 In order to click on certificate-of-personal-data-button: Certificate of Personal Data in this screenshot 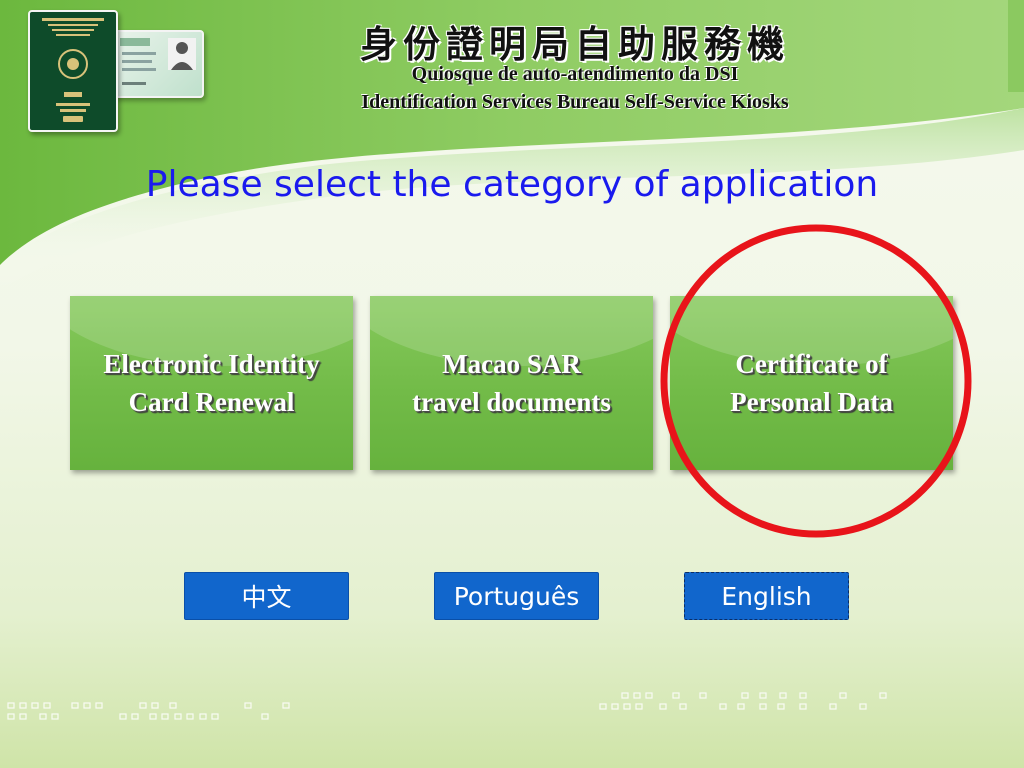, I will do `click(811, 383)`.